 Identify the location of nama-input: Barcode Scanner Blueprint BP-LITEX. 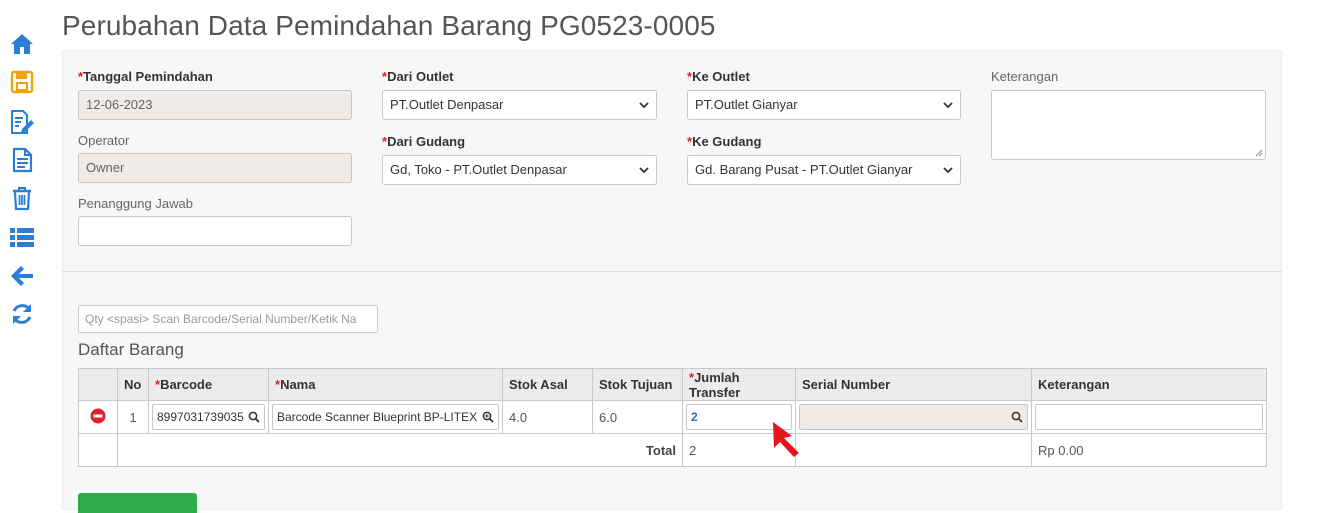
(385, 417).